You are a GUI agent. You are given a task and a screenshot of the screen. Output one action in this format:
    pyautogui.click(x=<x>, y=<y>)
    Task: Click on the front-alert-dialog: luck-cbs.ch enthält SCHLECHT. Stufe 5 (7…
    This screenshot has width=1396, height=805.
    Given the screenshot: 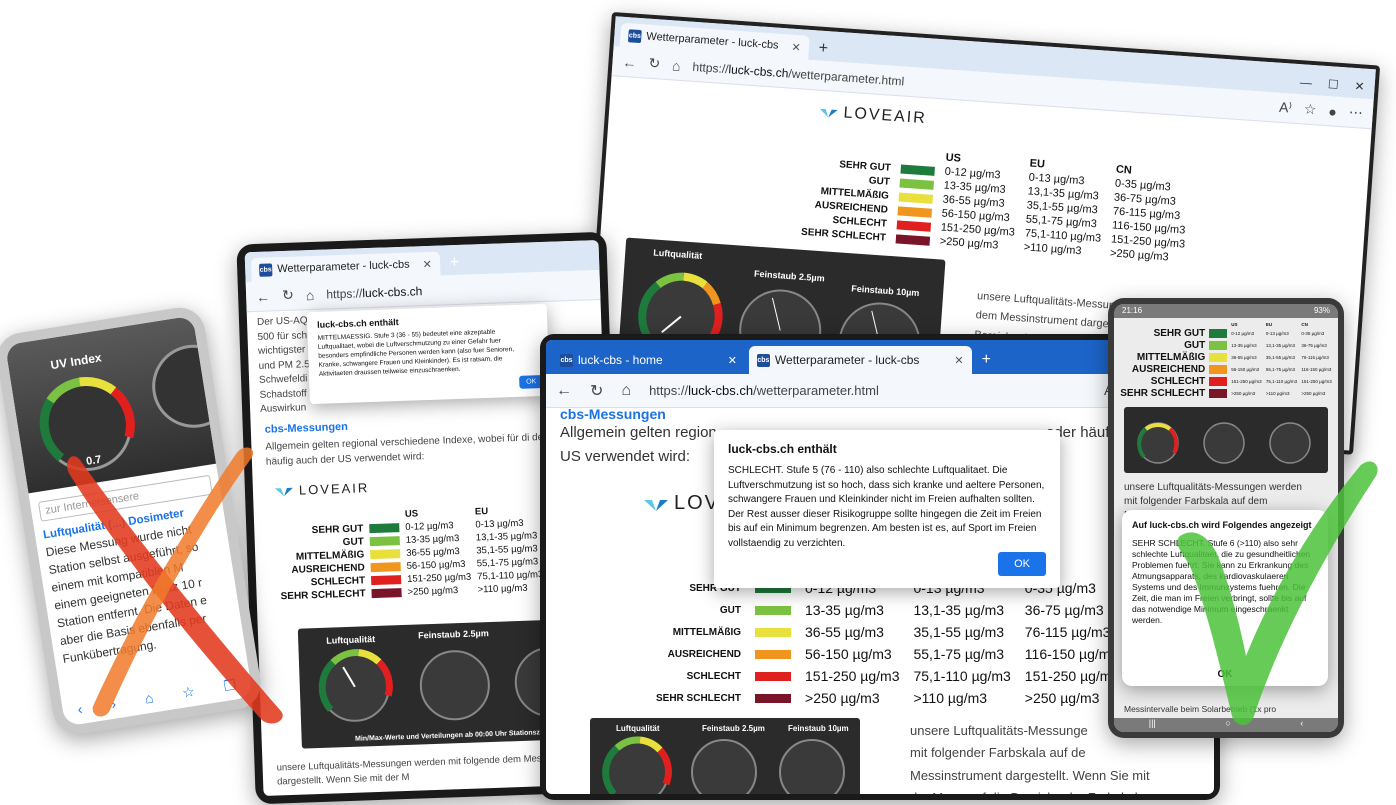 What is the action you would take?
    pyautogui.click(x=887, y=509)
    